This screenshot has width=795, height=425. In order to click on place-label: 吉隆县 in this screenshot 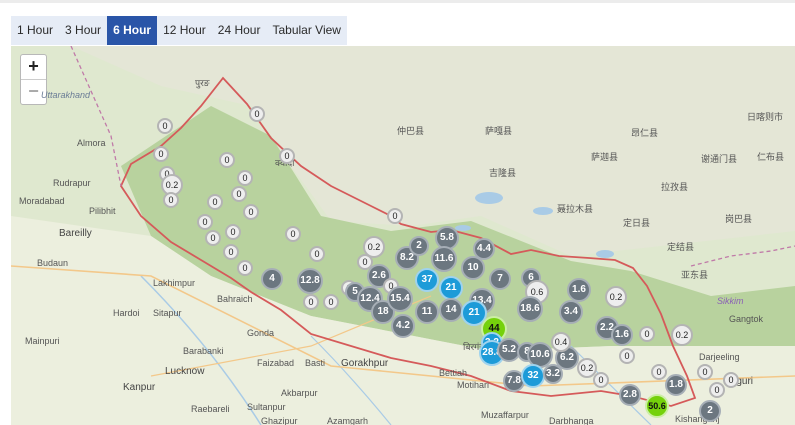, I will do `click(503, 173)`.